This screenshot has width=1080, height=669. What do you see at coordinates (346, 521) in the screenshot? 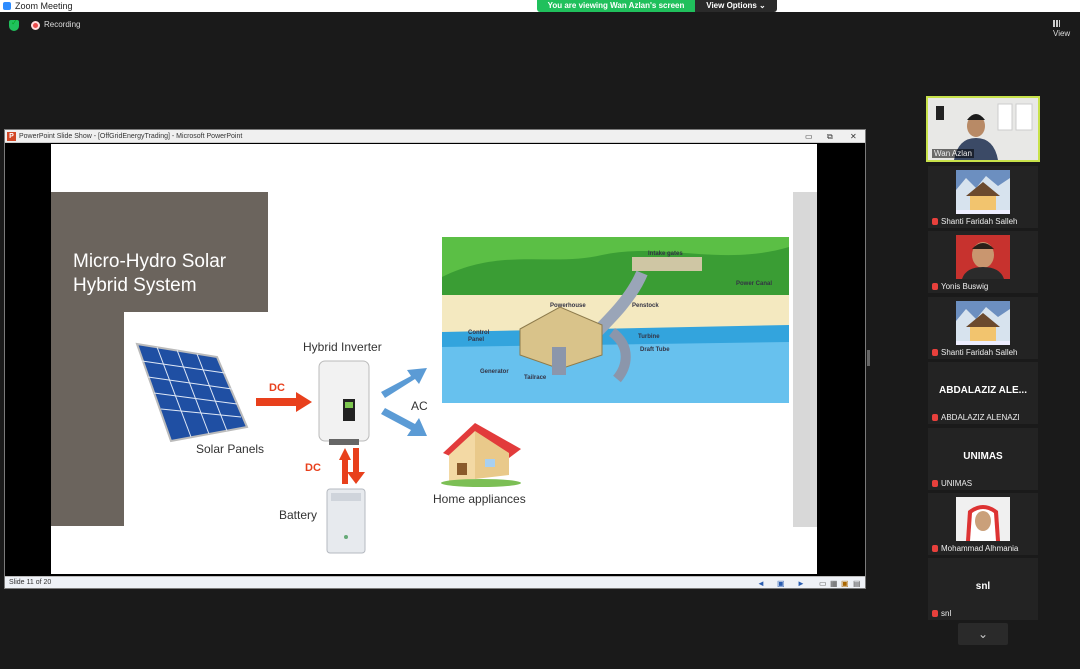
I see `battery-image` at bounding box center [346, 521].